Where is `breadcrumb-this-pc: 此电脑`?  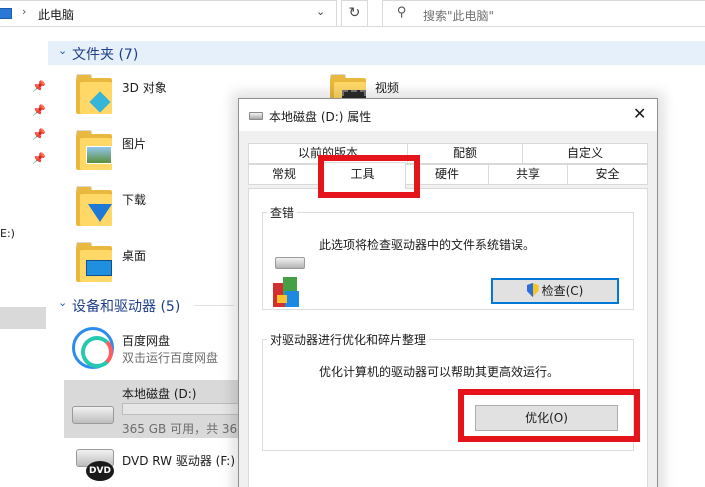 breadcrumb-this-pc: 此电脑 is located at coordinates (56, 14).